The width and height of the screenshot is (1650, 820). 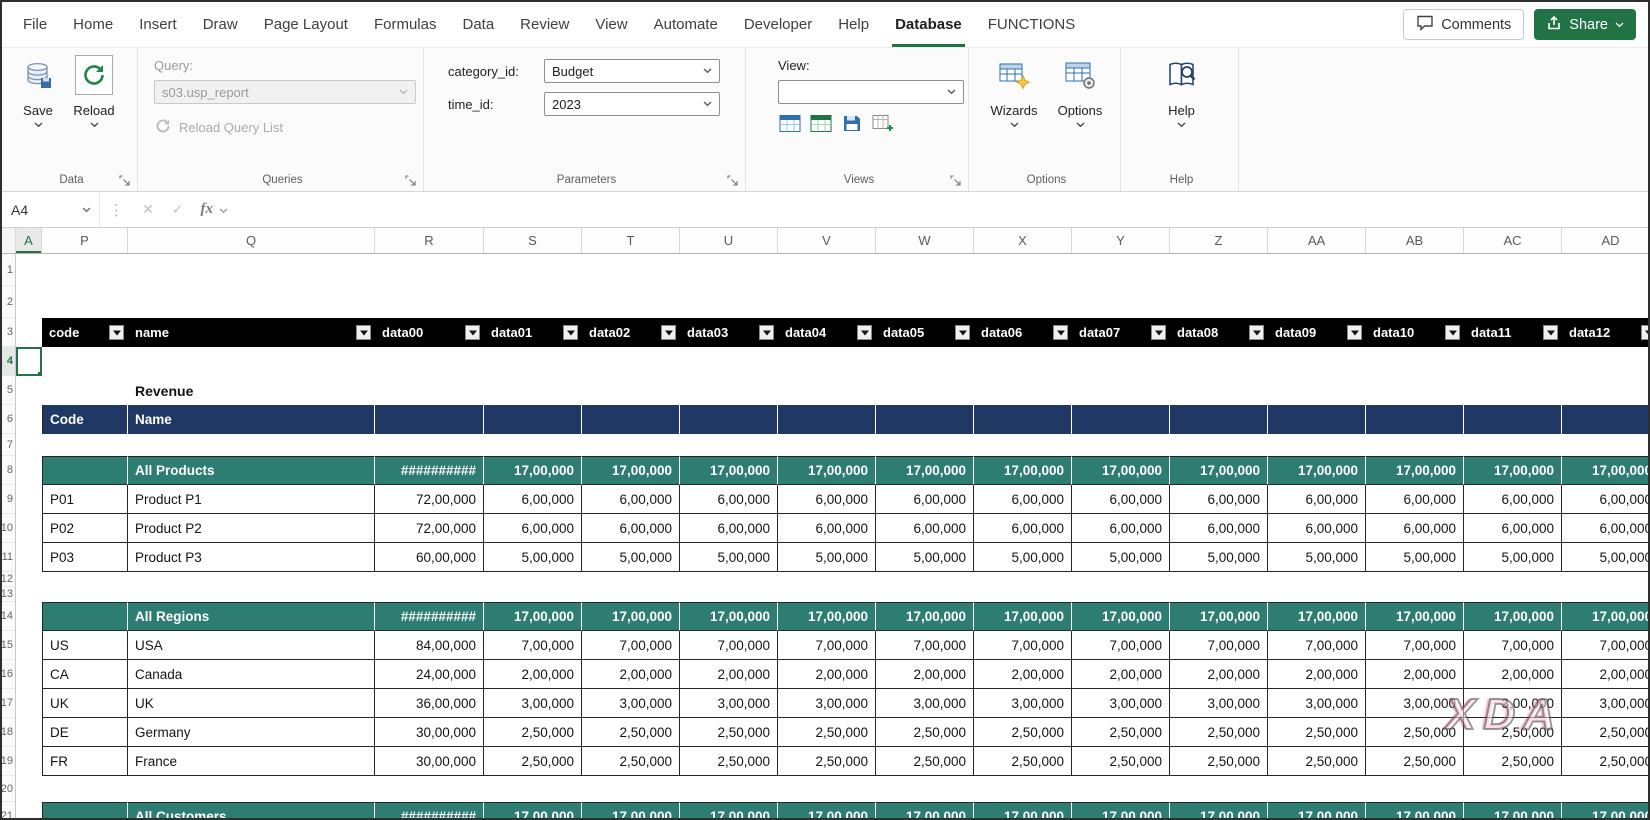 I want to click on row-header-17: 17, so click(x=9, y=703).